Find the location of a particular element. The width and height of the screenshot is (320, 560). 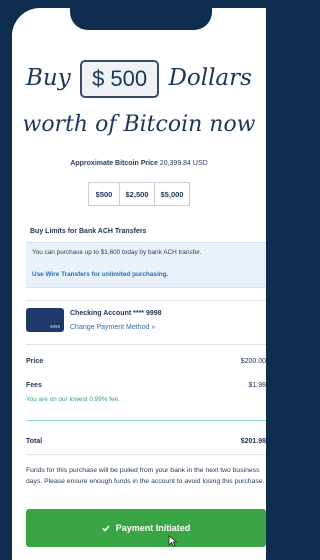

amount-input: $ 500 is located at coordinates (120, 79).